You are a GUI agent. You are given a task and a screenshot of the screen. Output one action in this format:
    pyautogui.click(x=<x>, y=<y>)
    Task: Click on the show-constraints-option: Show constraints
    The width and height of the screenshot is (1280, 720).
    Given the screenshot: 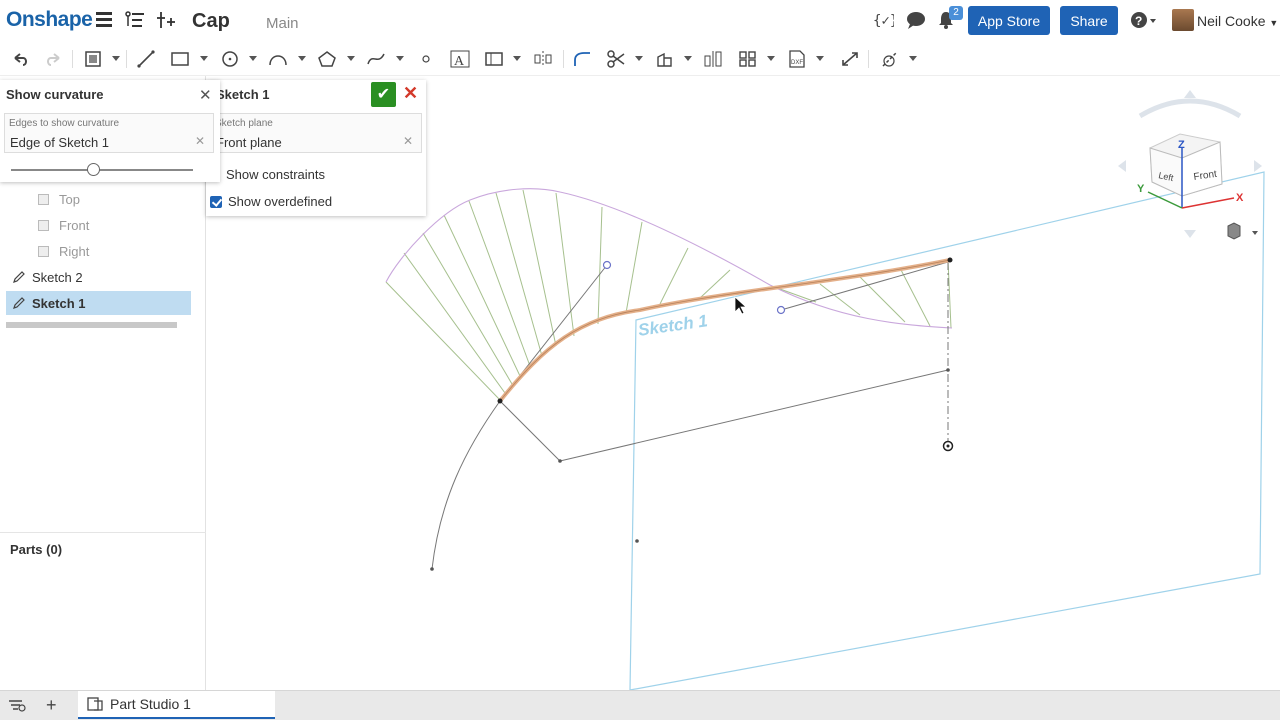 What is the action you would take?
    pyautogui.click(x=275, y=174)
    